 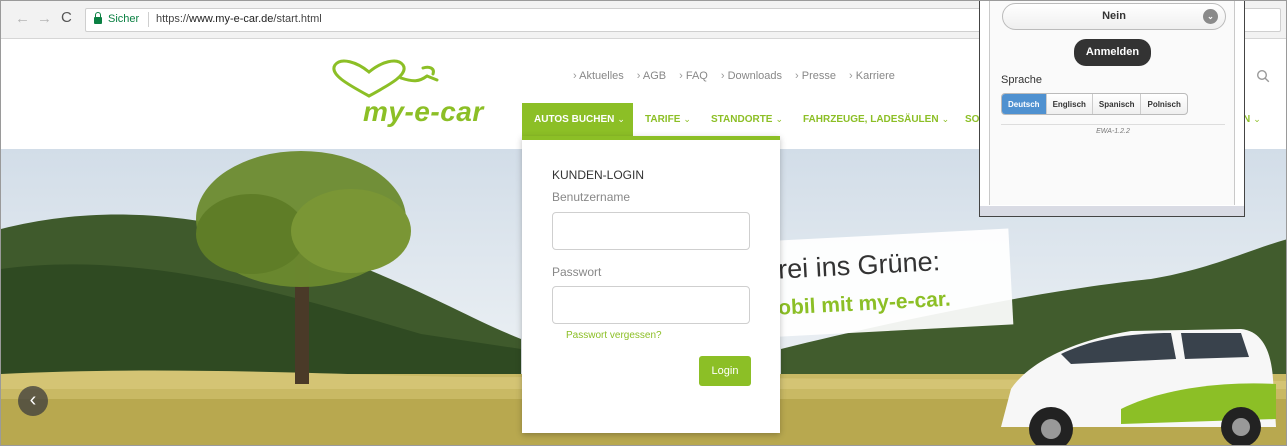 I want to click on back-button: ←, so click(x=22, y=19).